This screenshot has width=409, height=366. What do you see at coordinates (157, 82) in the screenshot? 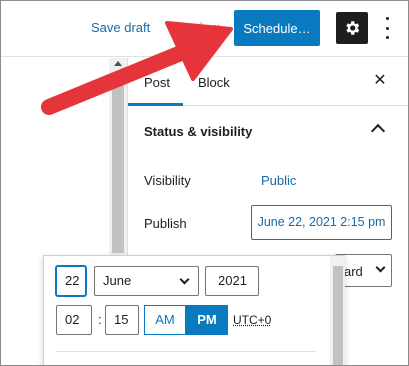
I see `tab-post: Post` at bounding box center [157, 82].